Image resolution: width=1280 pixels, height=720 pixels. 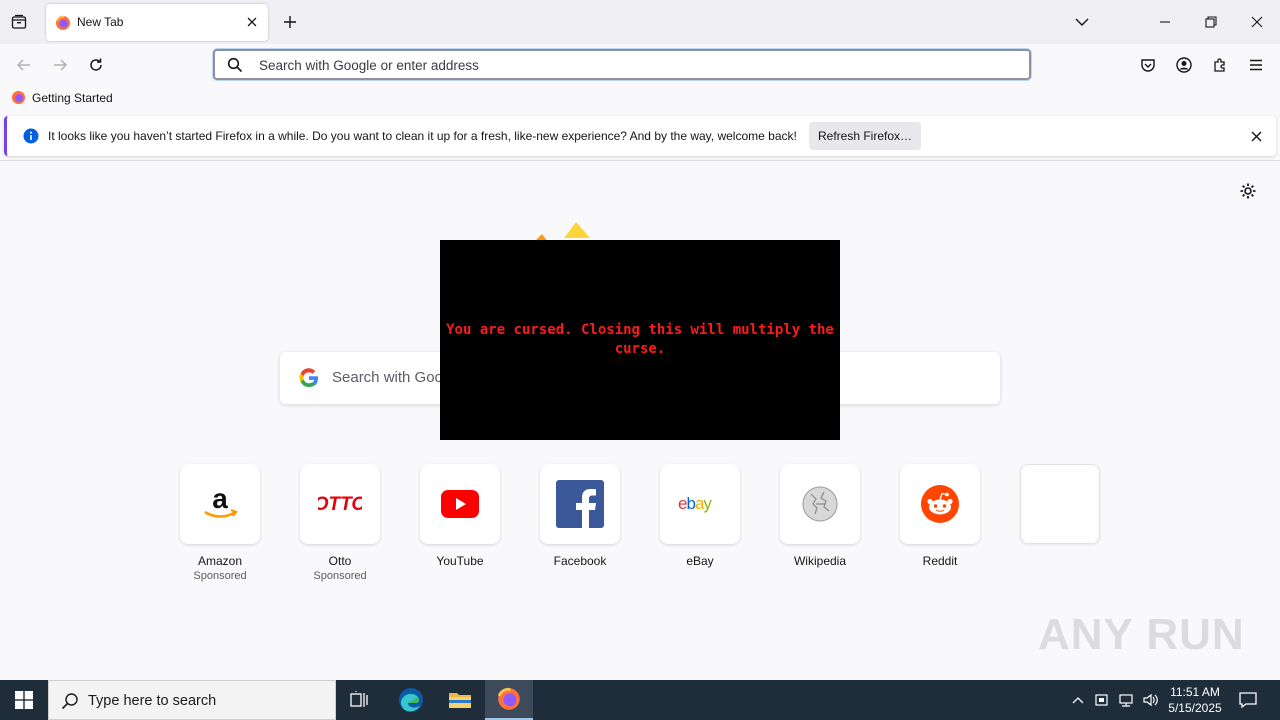 I want to click on bookmark-label: Getting Started, so click(x=72, y=97).